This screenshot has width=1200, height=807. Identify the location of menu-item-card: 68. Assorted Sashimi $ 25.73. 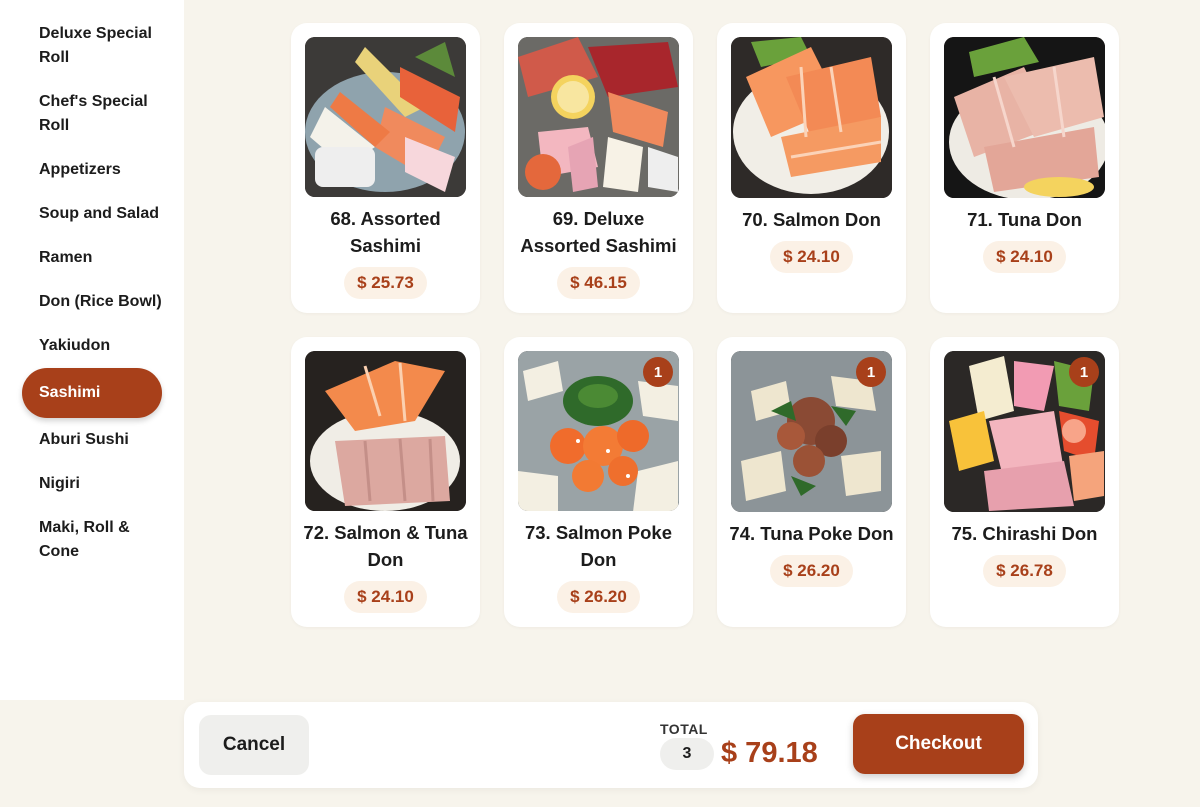
(385, 168).